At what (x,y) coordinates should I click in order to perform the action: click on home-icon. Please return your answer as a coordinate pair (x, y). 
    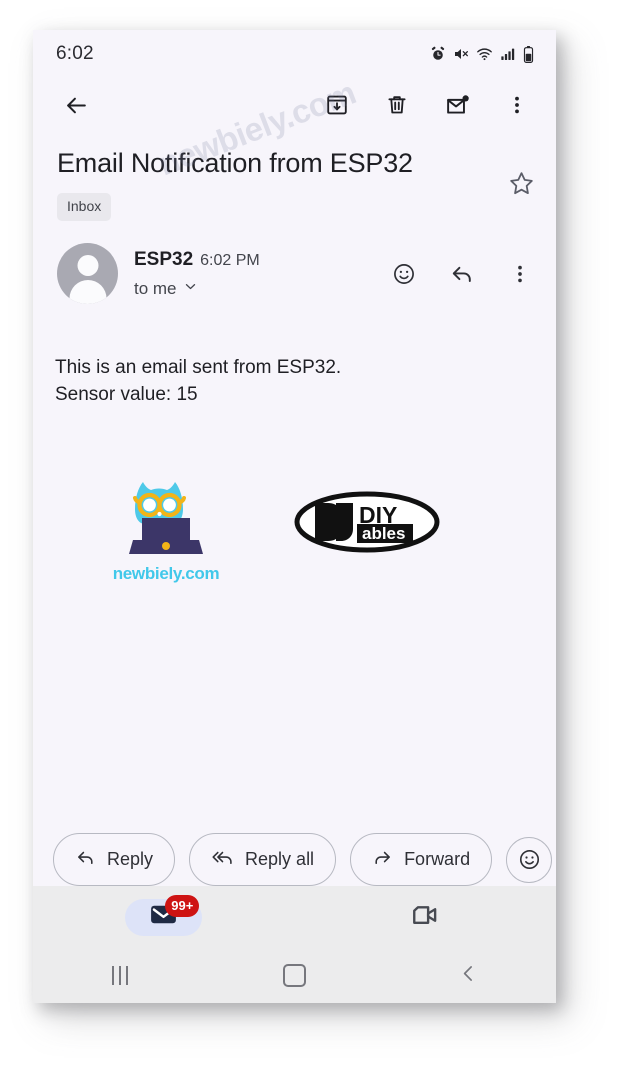
    Looking at the image, I should click on (294, 975).